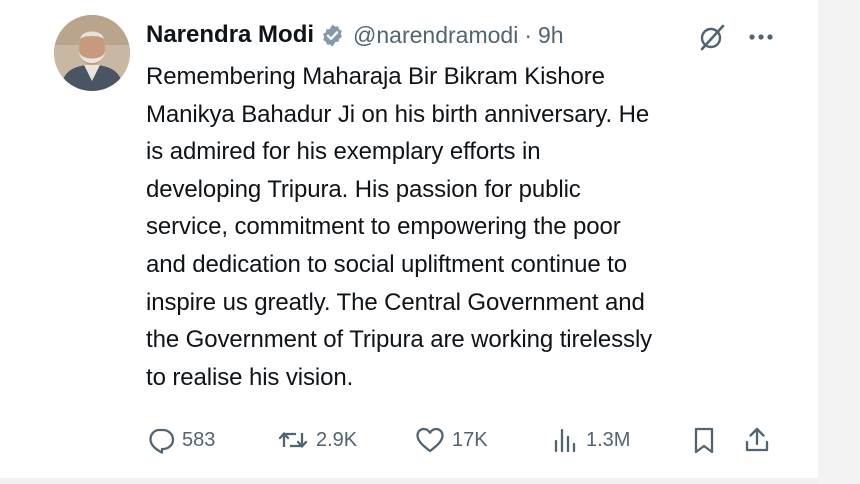  What do you see at coordinates (199, 439) in the screenshot?
I see `reply-count: 583` at bounding box center [199, 439].